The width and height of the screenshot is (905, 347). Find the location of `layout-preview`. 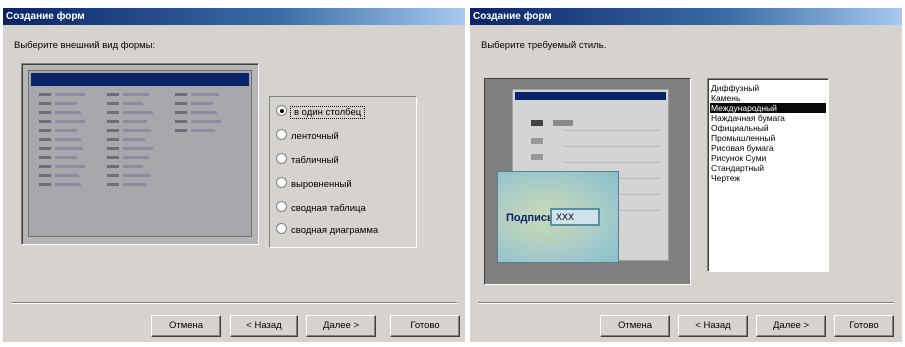

layout-preview is located at coordinates (140, 154).